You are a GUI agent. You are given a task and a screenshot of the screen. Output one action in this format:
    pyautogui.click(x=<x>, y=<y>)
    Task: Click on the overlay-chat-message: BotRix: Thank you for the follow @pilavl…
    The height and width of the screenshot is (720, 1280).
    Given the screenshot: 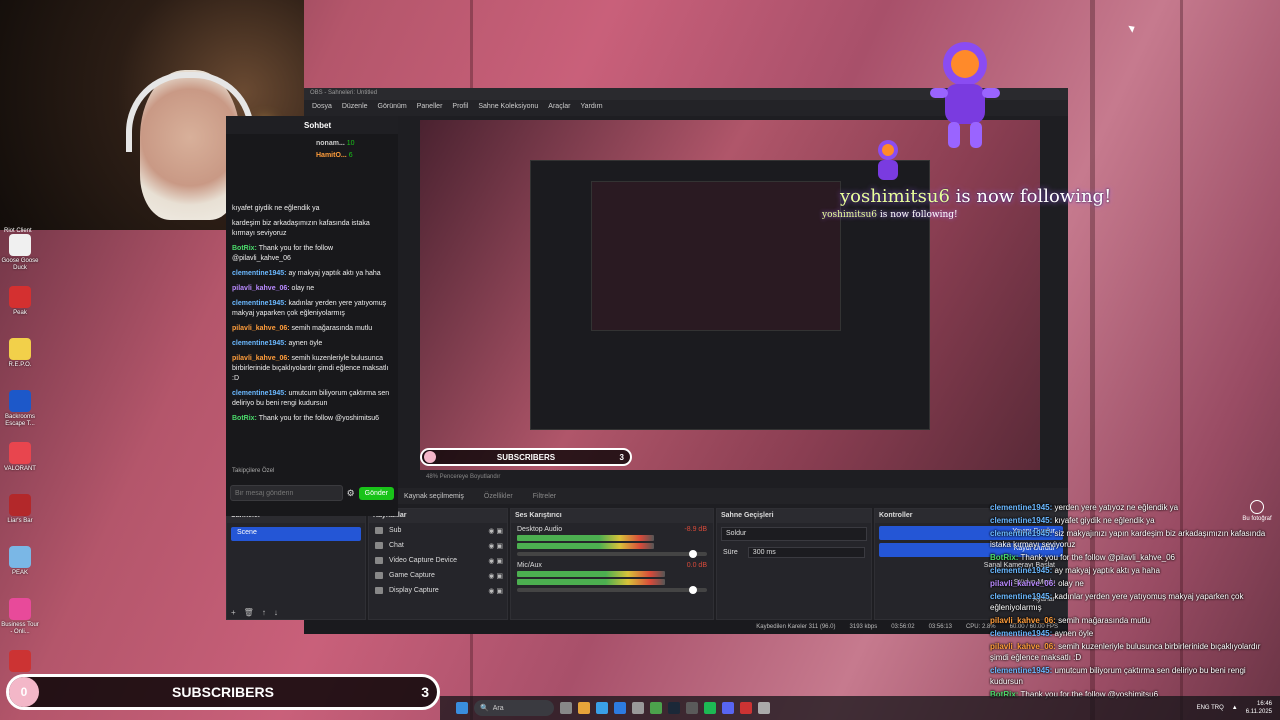 What is the action you would take?
    pyautogui.click(x=1135, y=557)
    